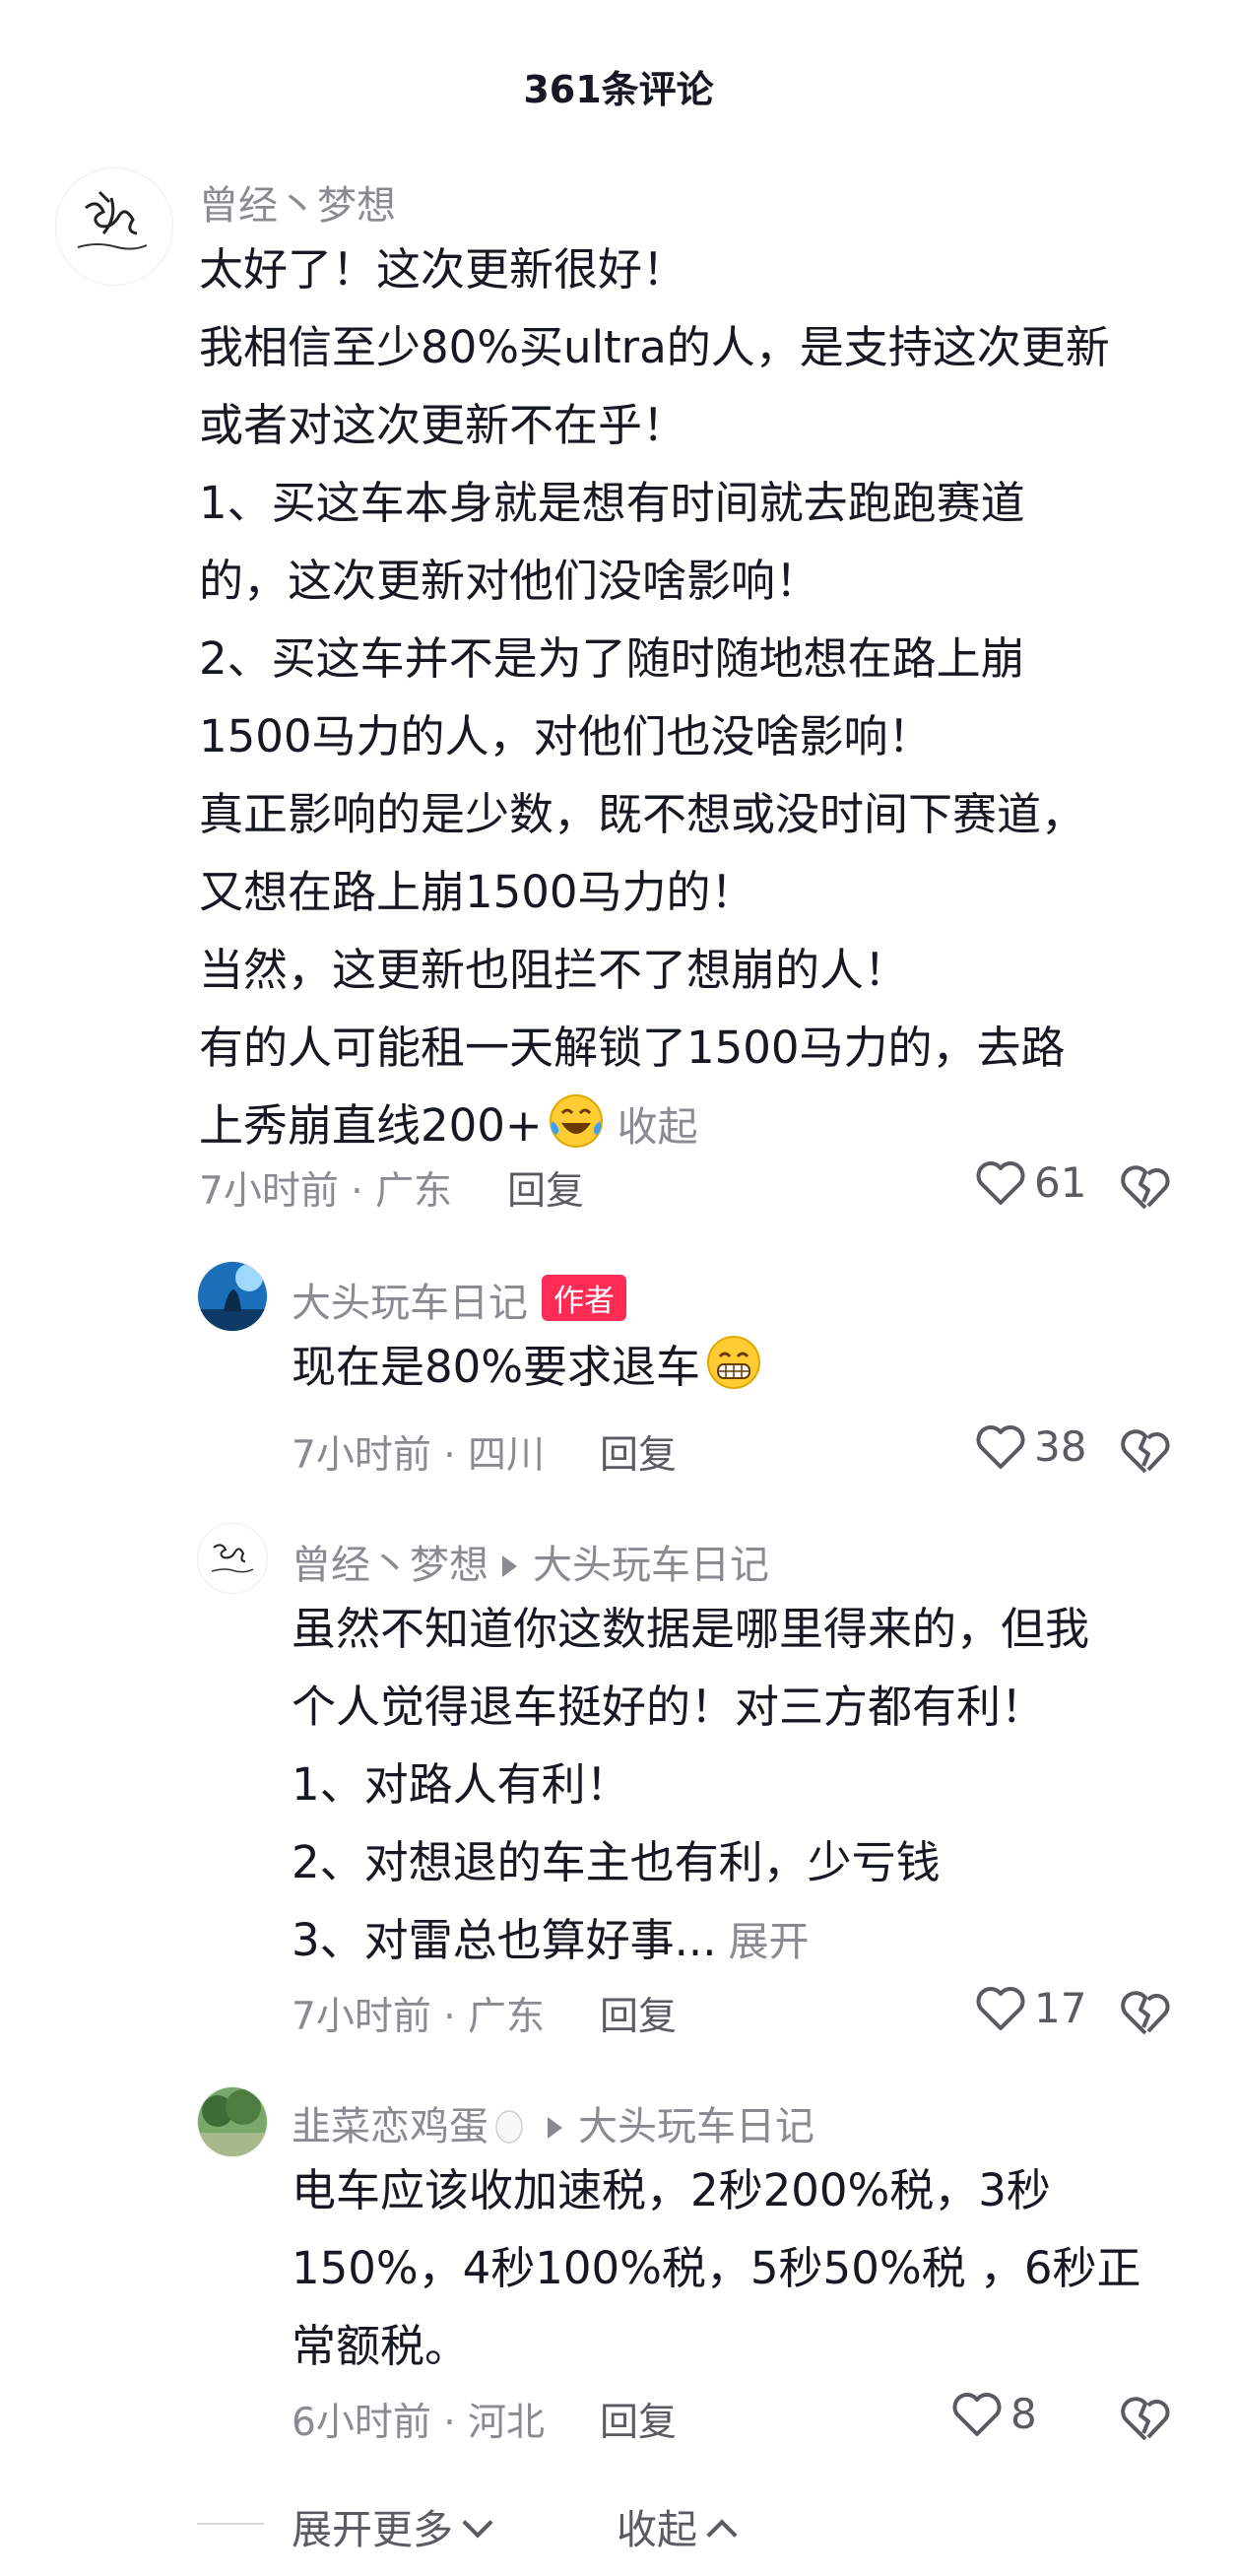 This screenshot has width=1237, height=2576. I want to click on comment-line: 当然，这更新也阻拦不了想崩的人！, so click(554, 970).